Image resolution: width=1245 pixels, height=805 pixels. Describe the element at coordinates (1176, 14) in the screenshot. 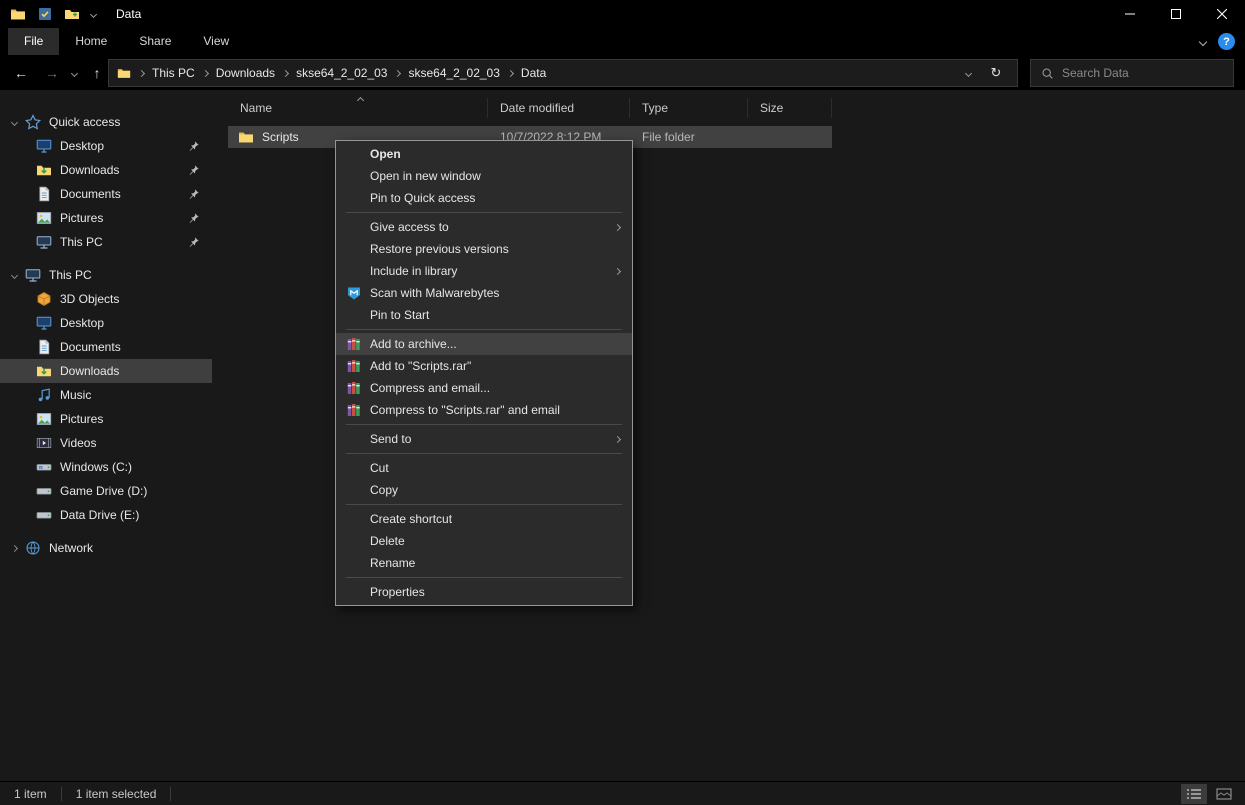

I see `maximize-button` at that location.